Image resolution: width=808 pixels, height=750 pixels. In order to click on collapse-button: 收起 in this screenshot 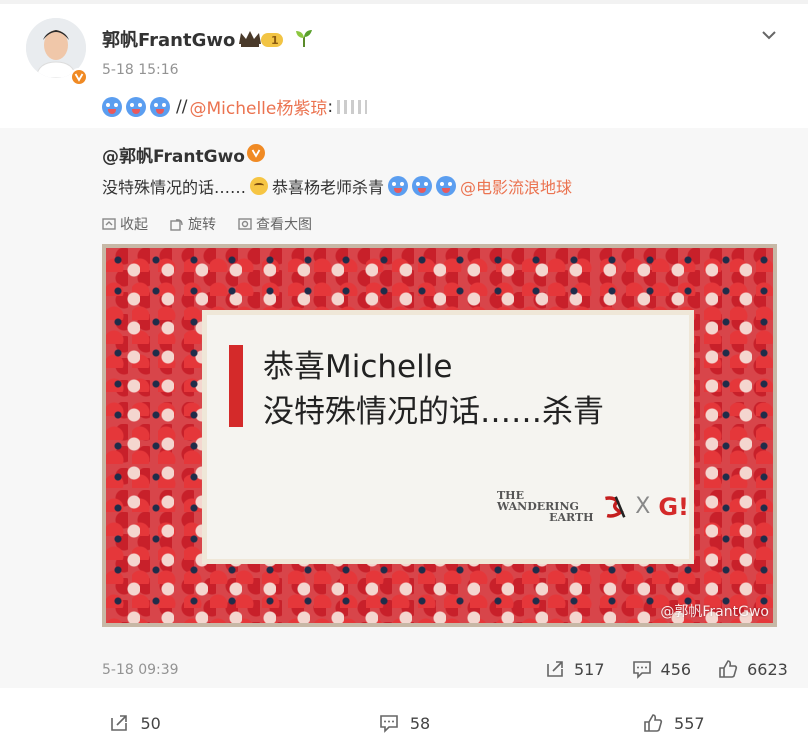, I will do `click(125, 224)`.